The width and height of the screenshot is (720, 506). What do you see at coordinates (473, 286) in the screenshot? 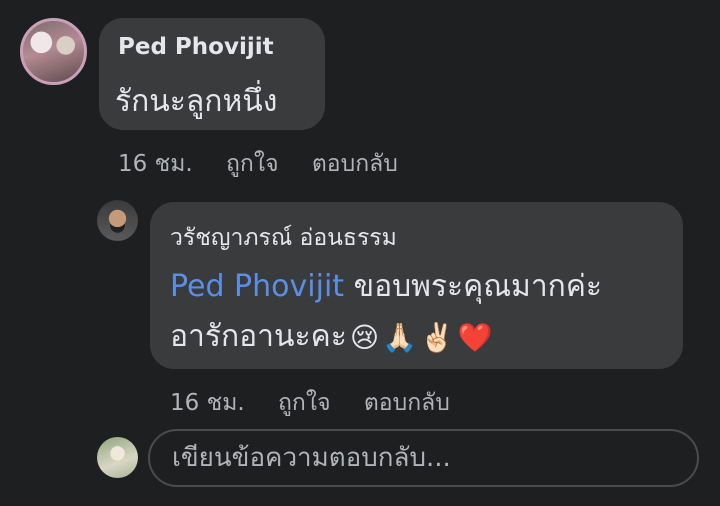
I see `reply-text-part-1: ขอบพระคุณมากค่ะ` at bounding box center [473, 286].